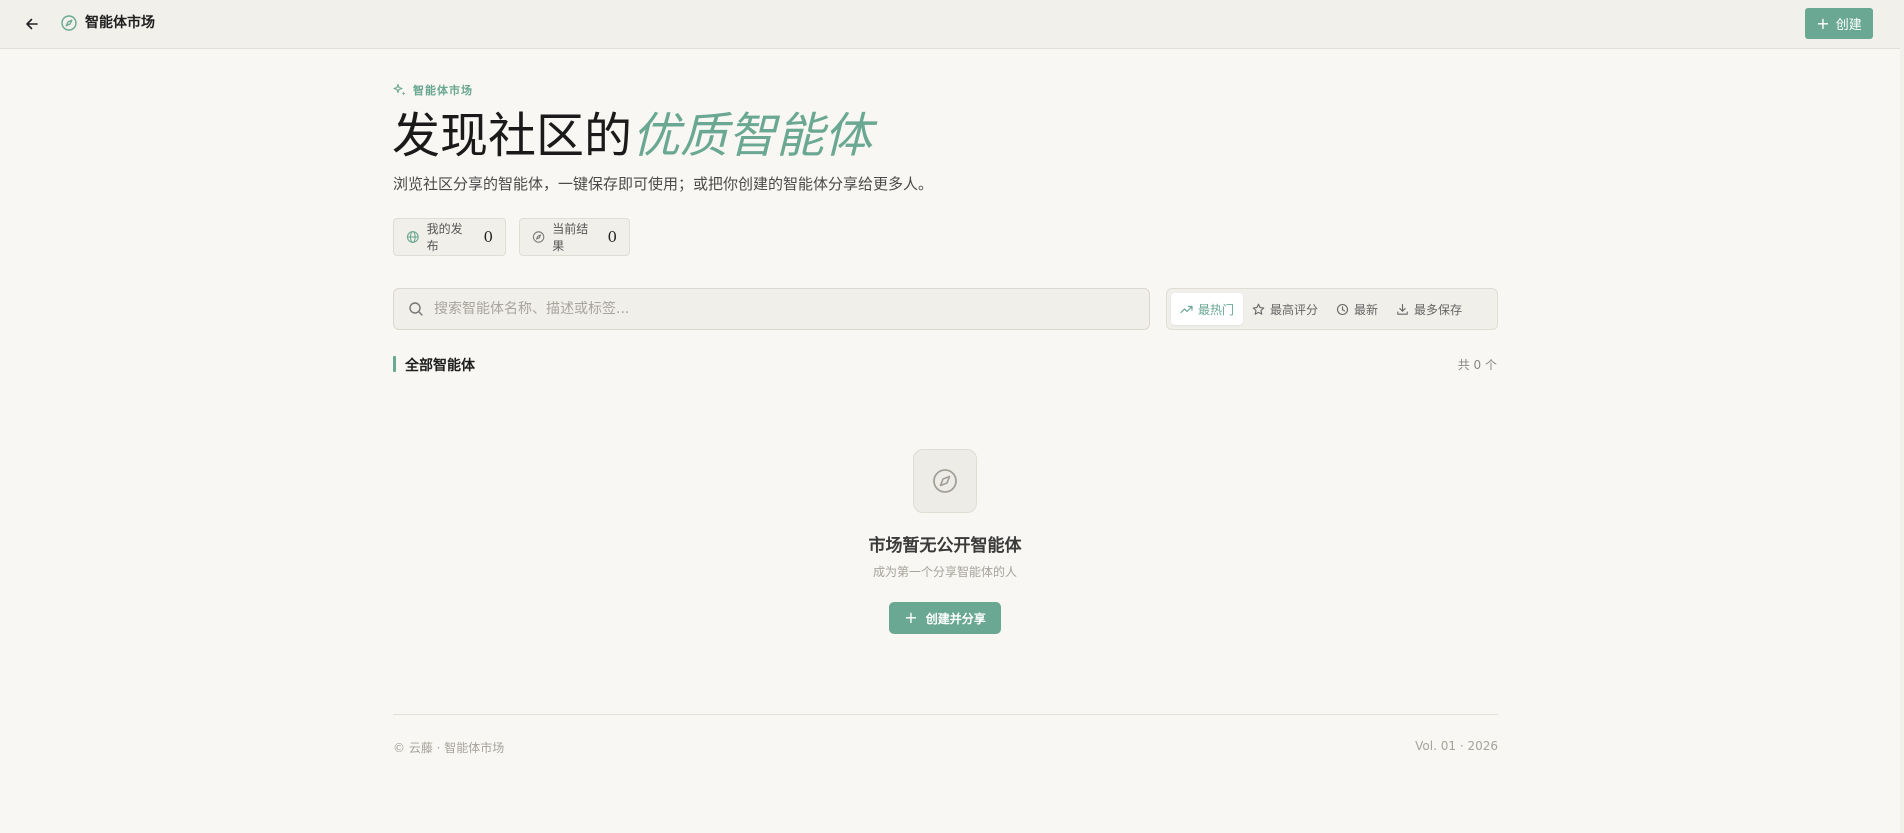 Image resolution: width=1904 pixels, height=833 pixels. Describe the element at coordinates (399, 89) in the screenshot. I see `sparkles-icon` at that location.